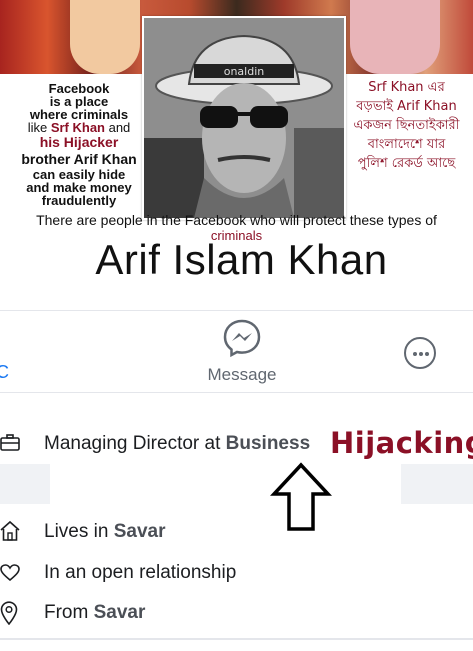 This screenshot has height=651, width=473. I want to click on overlay-right-line3: একজন ছিনতাইকারী, so click(406, 125).